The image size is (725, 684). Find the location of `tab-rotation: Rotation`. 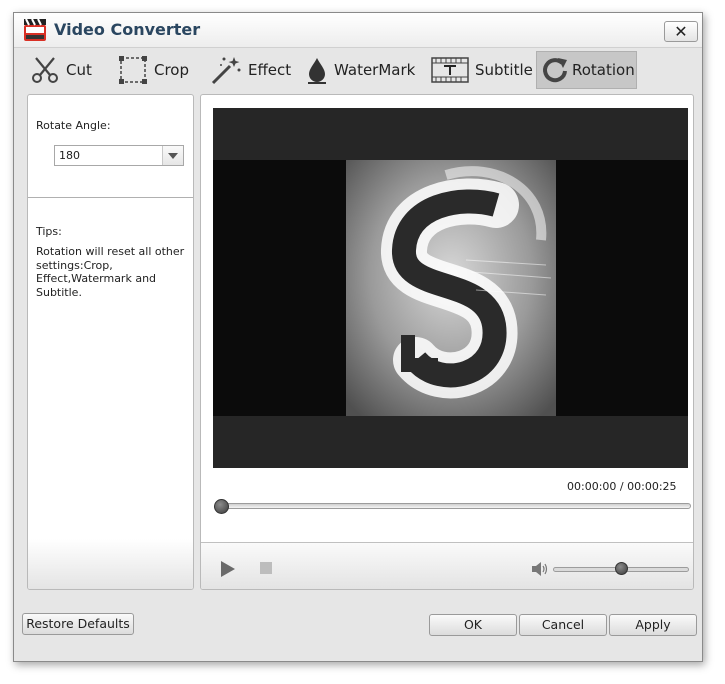

tab-rotation: Rotation is located at coordinates (586, 70).